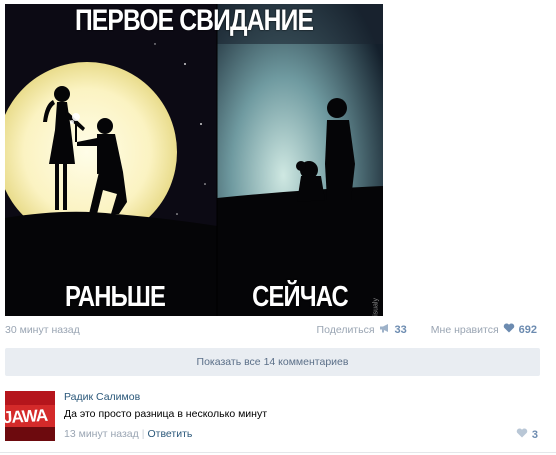  I want to click on avatar: JAWA, so click(30, 416).